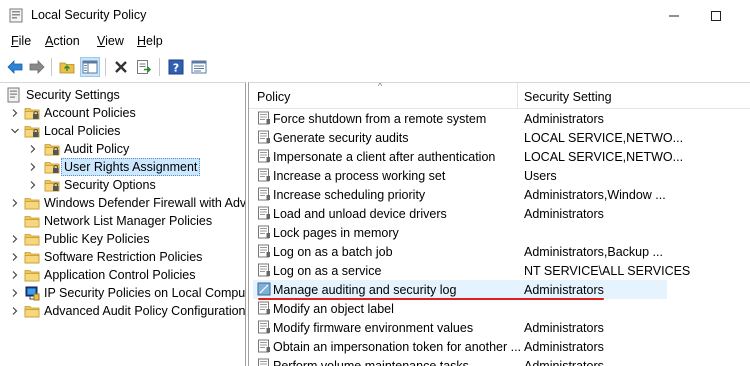  What do you see at coordinates (62, 41) in the screenshot?
I see `menu-action: Action` at bounding box center [62, 41].